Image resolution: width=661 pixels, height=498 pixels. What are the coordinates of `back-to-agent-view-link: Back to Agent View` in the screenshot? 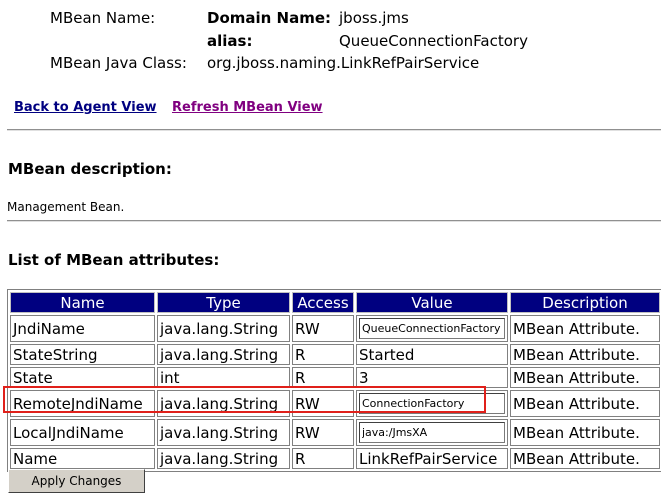 It's located at (85, 107).